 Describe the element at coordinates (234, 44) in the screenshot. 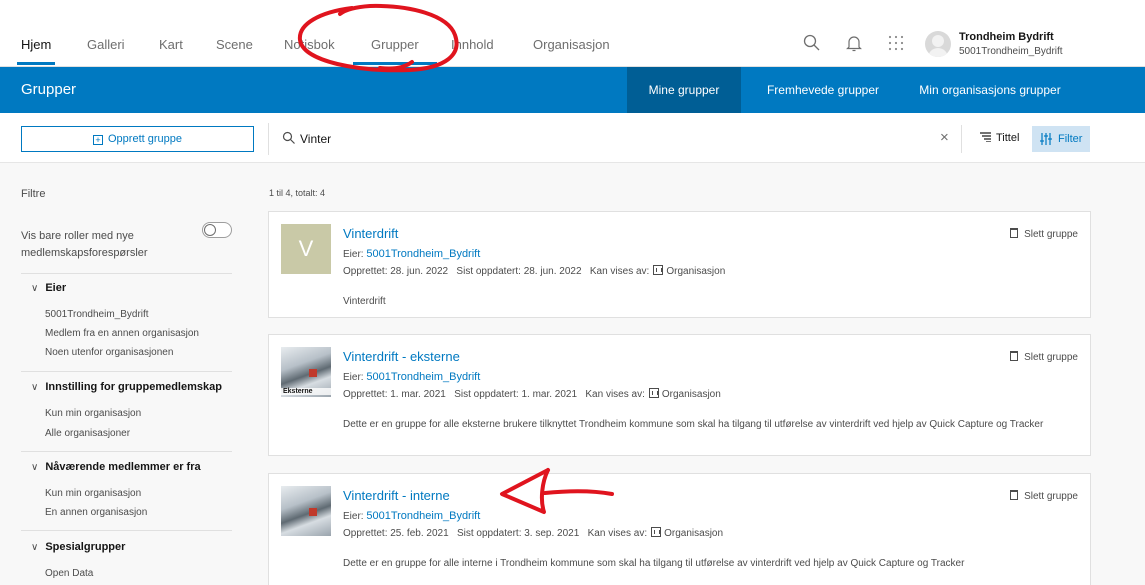

I see `nav-tab-label: Scene` at that location.